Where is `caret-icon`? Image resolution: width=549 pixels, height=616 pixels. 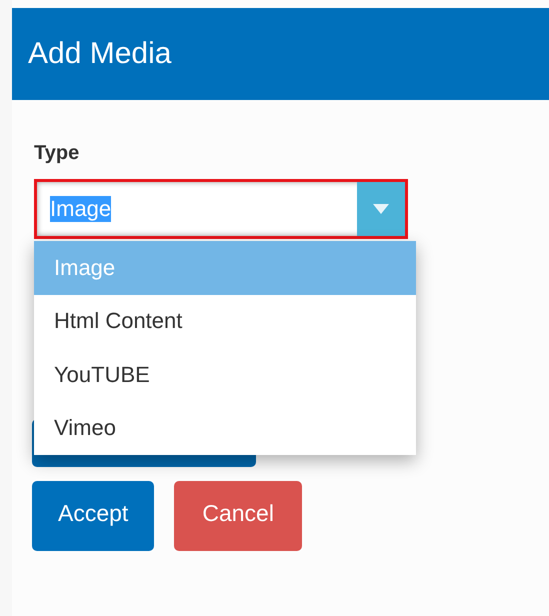
caret-icon is located at coordinates (381, 209).